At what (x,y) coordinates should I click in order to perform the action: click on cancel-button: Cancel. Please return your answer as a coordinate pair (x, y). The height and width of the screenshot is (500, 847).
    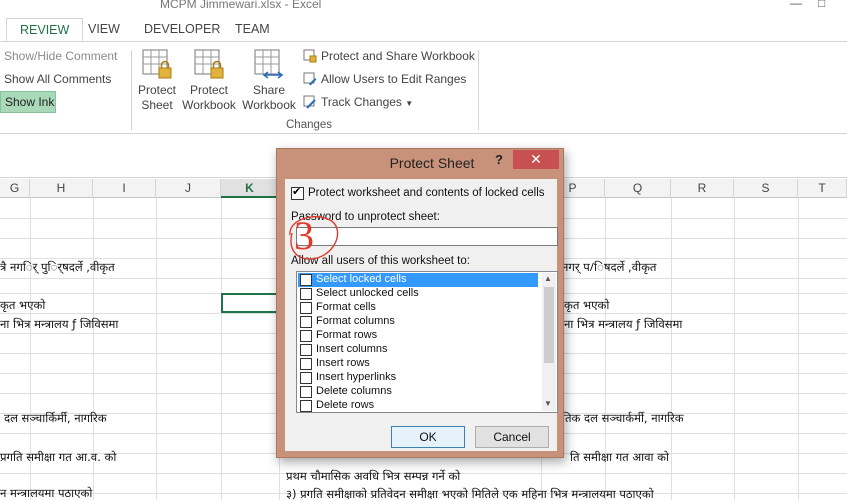
    Looking at the image, I should click on (512, 437).